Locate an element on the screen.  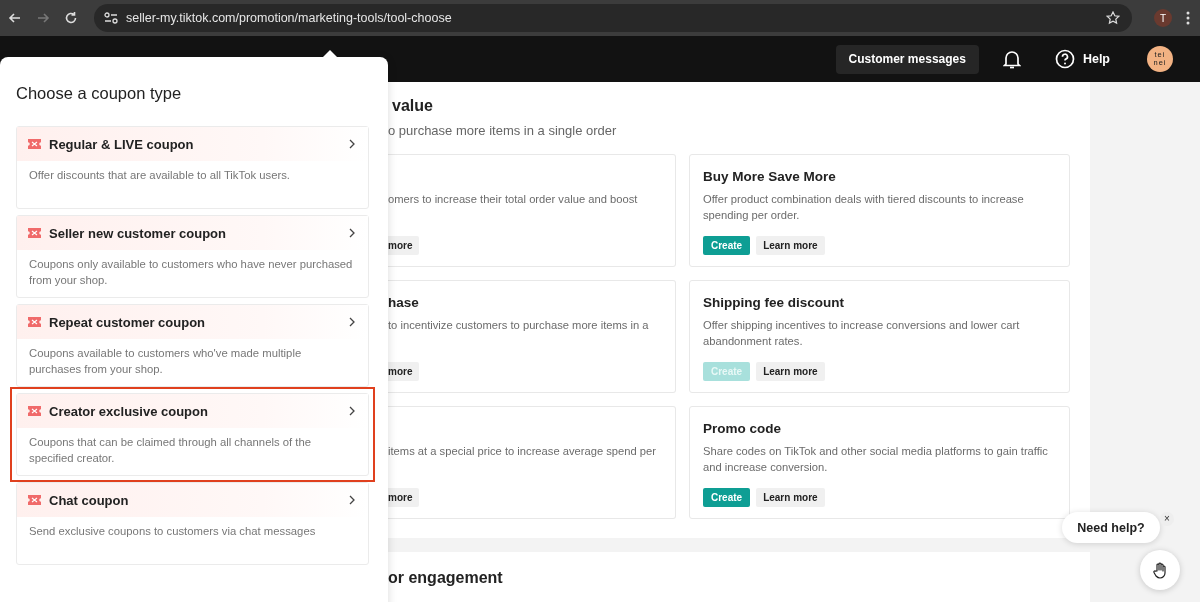
site-info-icon is located at coordinates (111, 18).